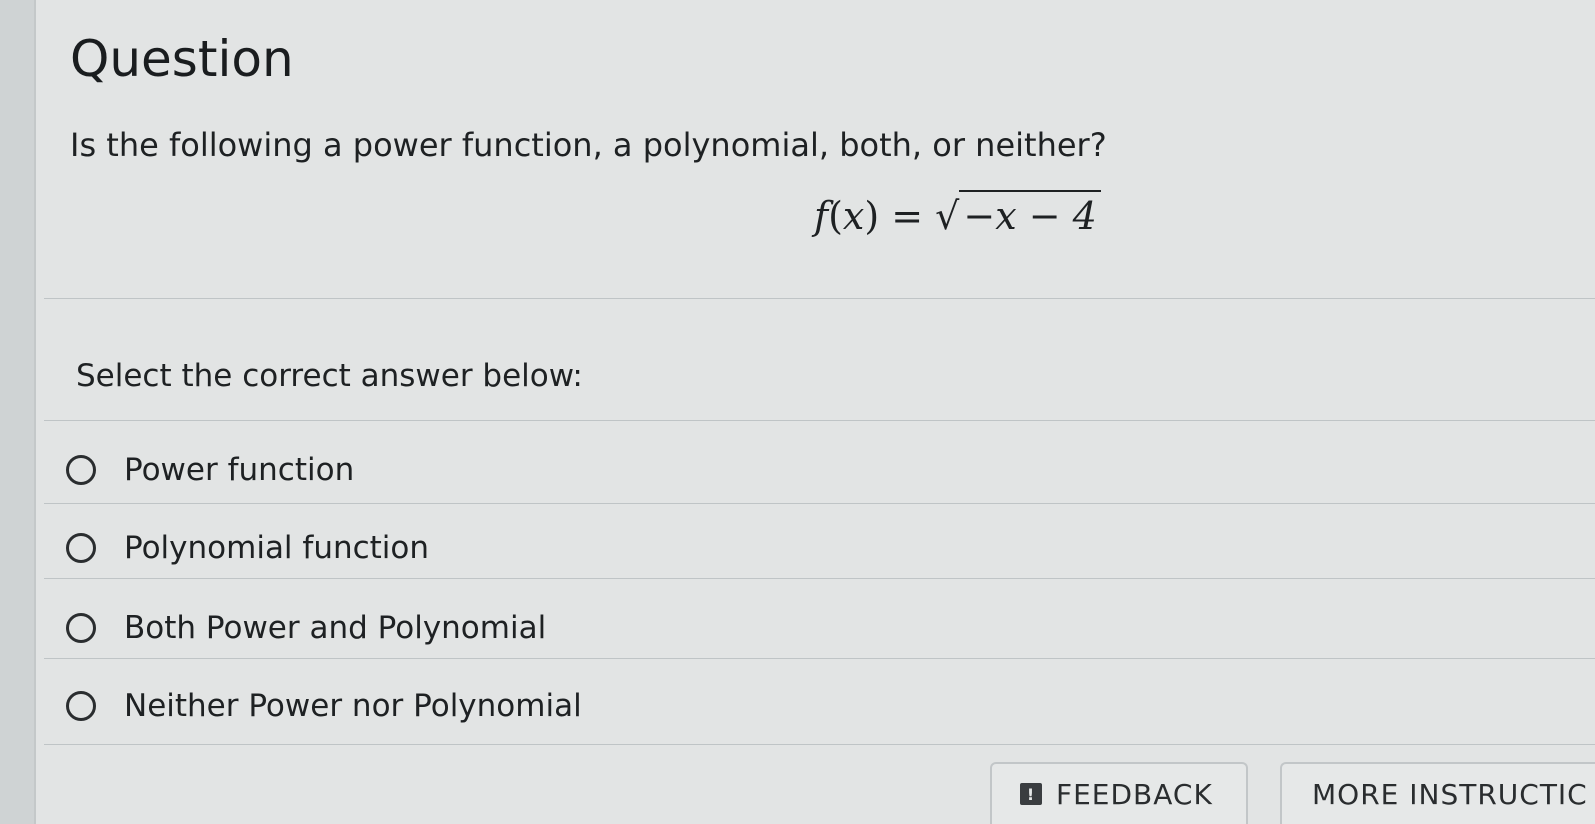 The height and width of the screenshot is (824, 1595). What do you see at coordinates (335, 628) in the screenshot?
I see `answer-option-label: Both Power and Polynomial` at bounding box center [335, 628].